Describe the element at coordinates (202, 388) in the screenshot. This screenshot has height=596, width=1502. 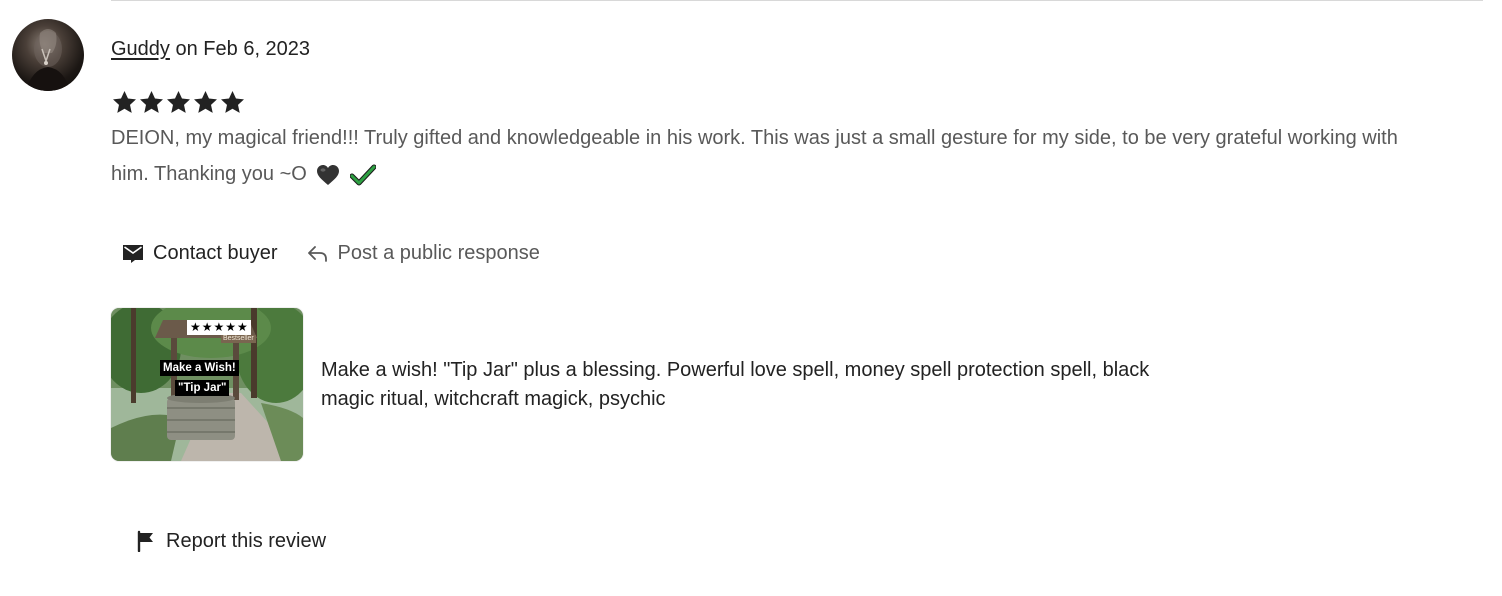
I see `thumb-line2: "Tip Jar"` at that location.